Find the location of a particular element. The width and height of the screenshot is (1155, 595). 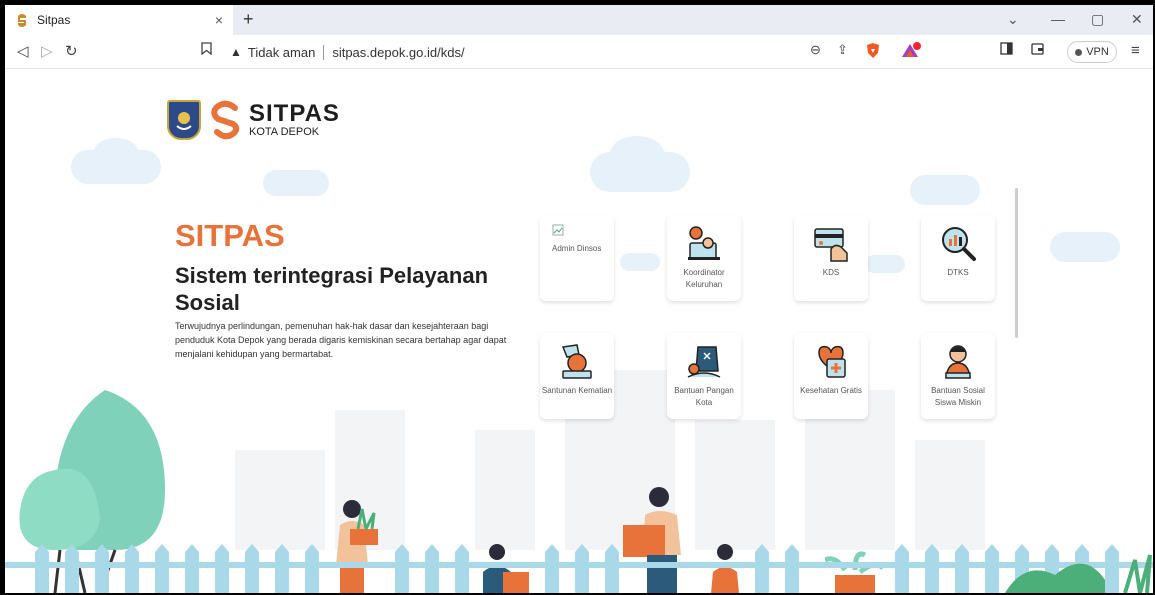

menu-card-kesehatan-gratis: Kesehatan Gratis is located at coordinates (831, 376).